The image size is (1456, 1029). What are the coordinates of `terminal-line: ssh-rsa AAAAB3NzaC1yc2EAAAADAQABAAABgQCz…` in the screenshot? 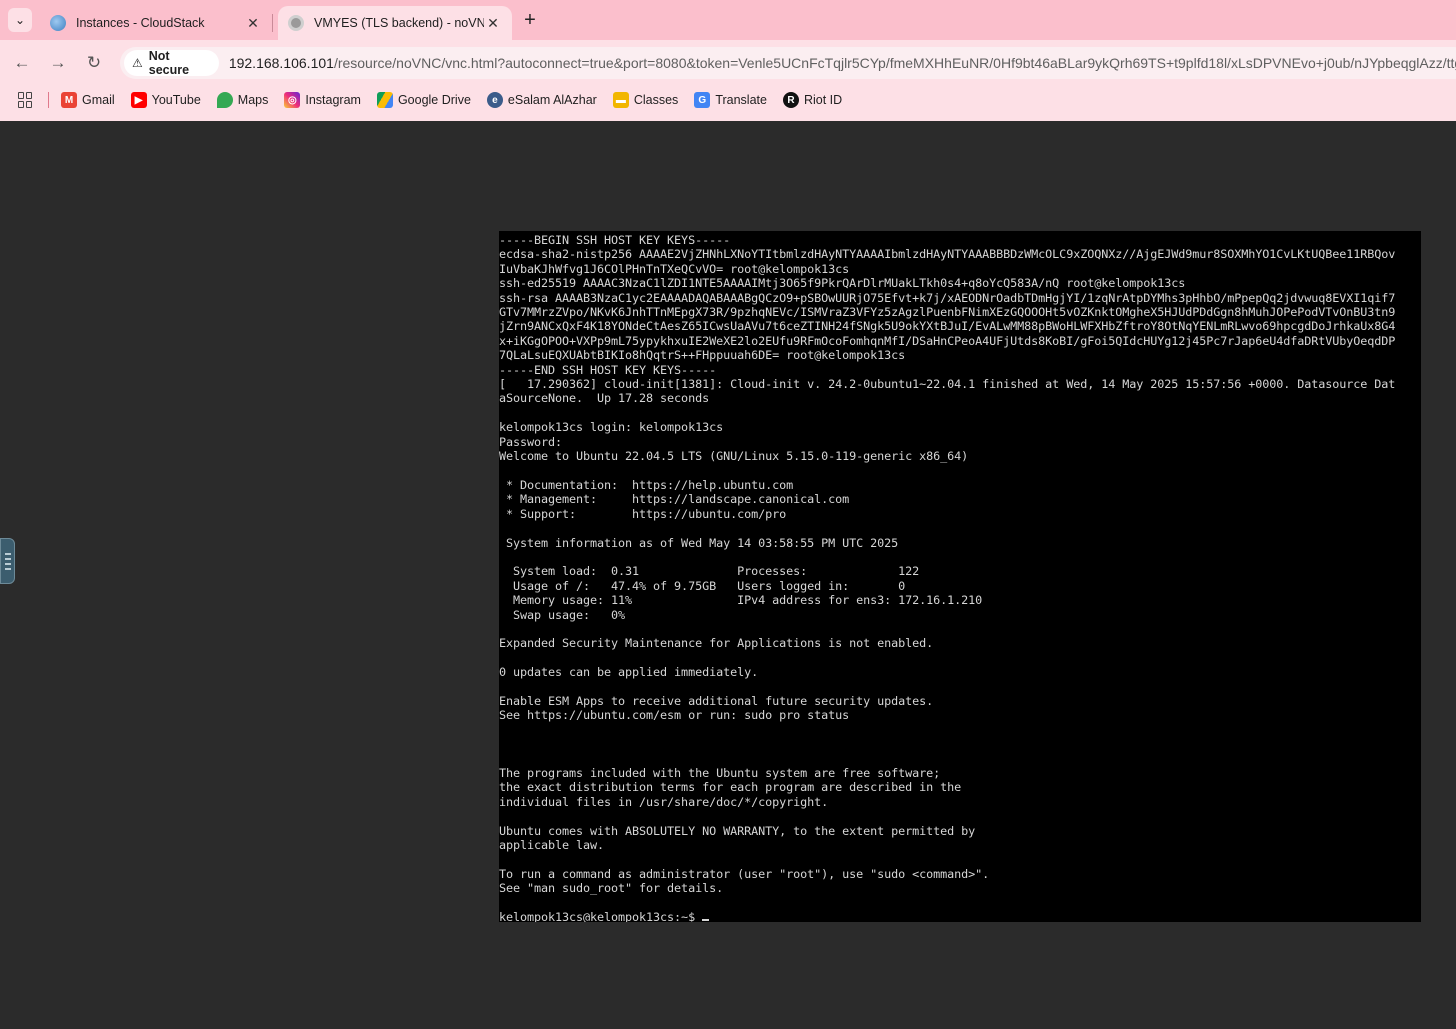 It's located at (947, 297).